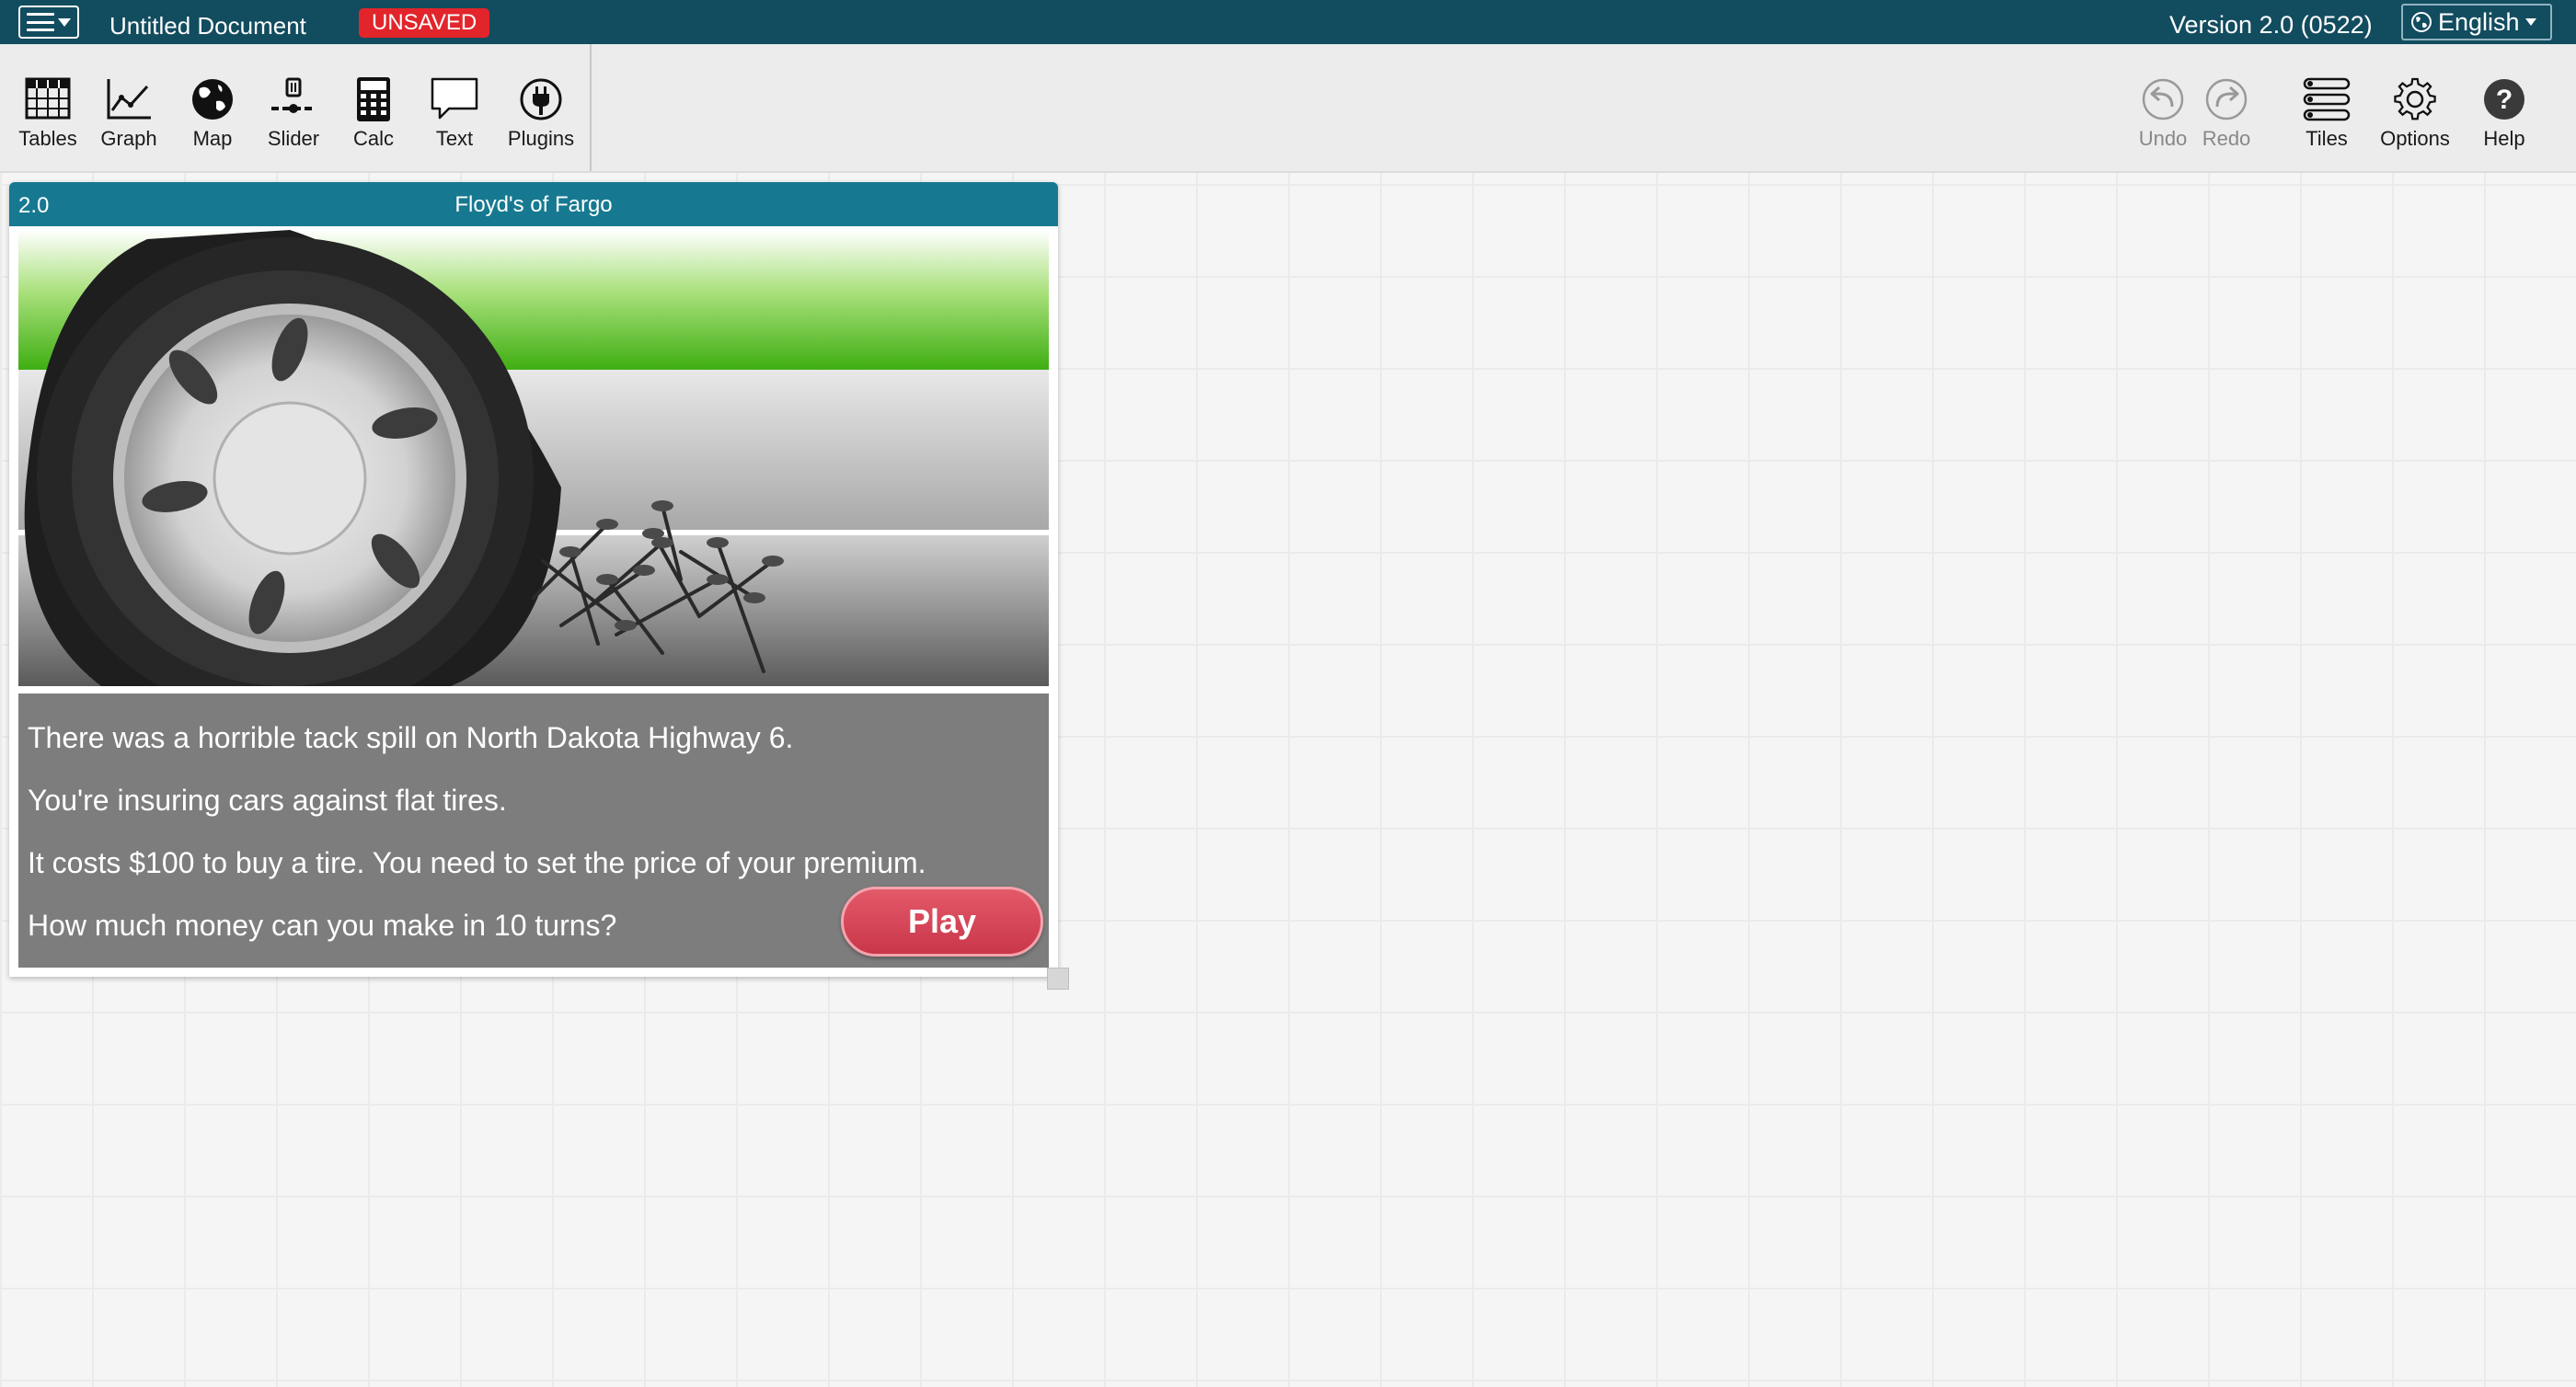  Describe the element at coordinates (293, 95) in the screenshot. I see `slider-icon` at that location.